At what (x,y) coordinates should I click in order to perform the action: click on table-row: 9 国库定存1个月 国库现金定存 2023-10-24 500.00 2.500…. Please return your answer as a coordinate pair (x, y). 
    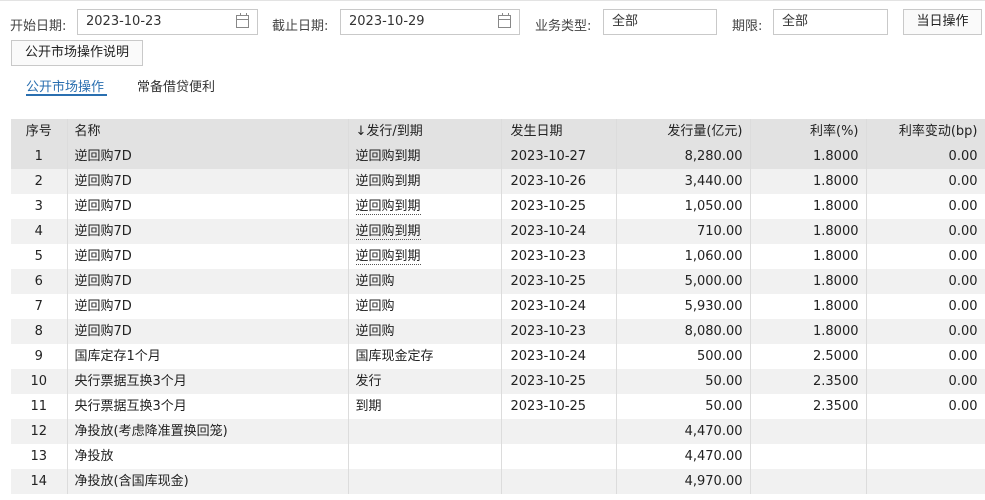
    Looking at the image, I should click on (498, 356).